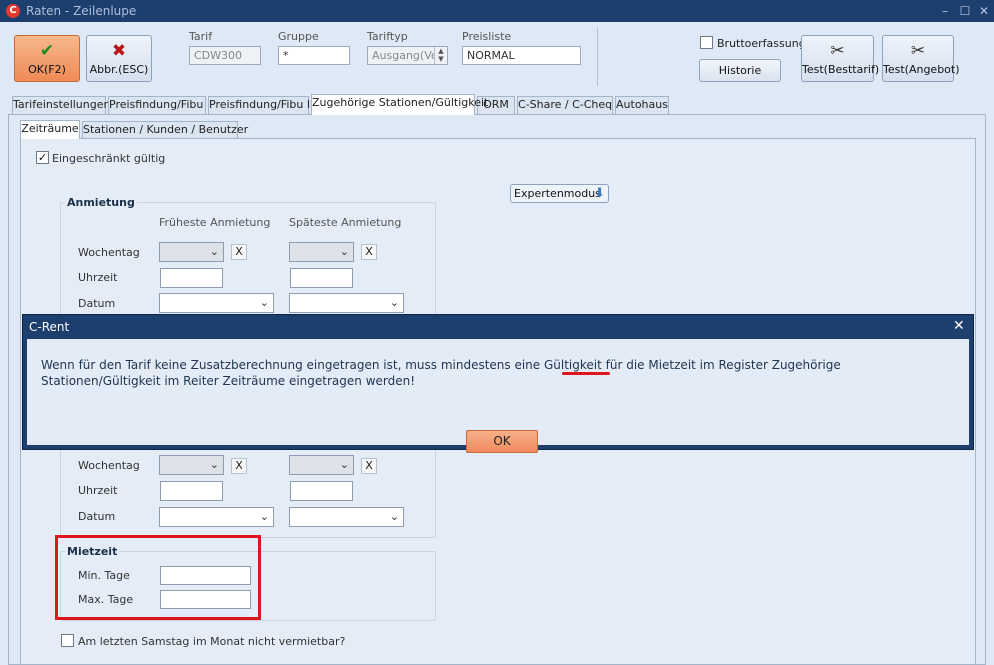 Image resolution: width=994 pixels, height=665 pixels. Describe the element at coordinates (321, 252) in the screenshot. I see `spaeteste-wochentag-select: ⌄` at that location.